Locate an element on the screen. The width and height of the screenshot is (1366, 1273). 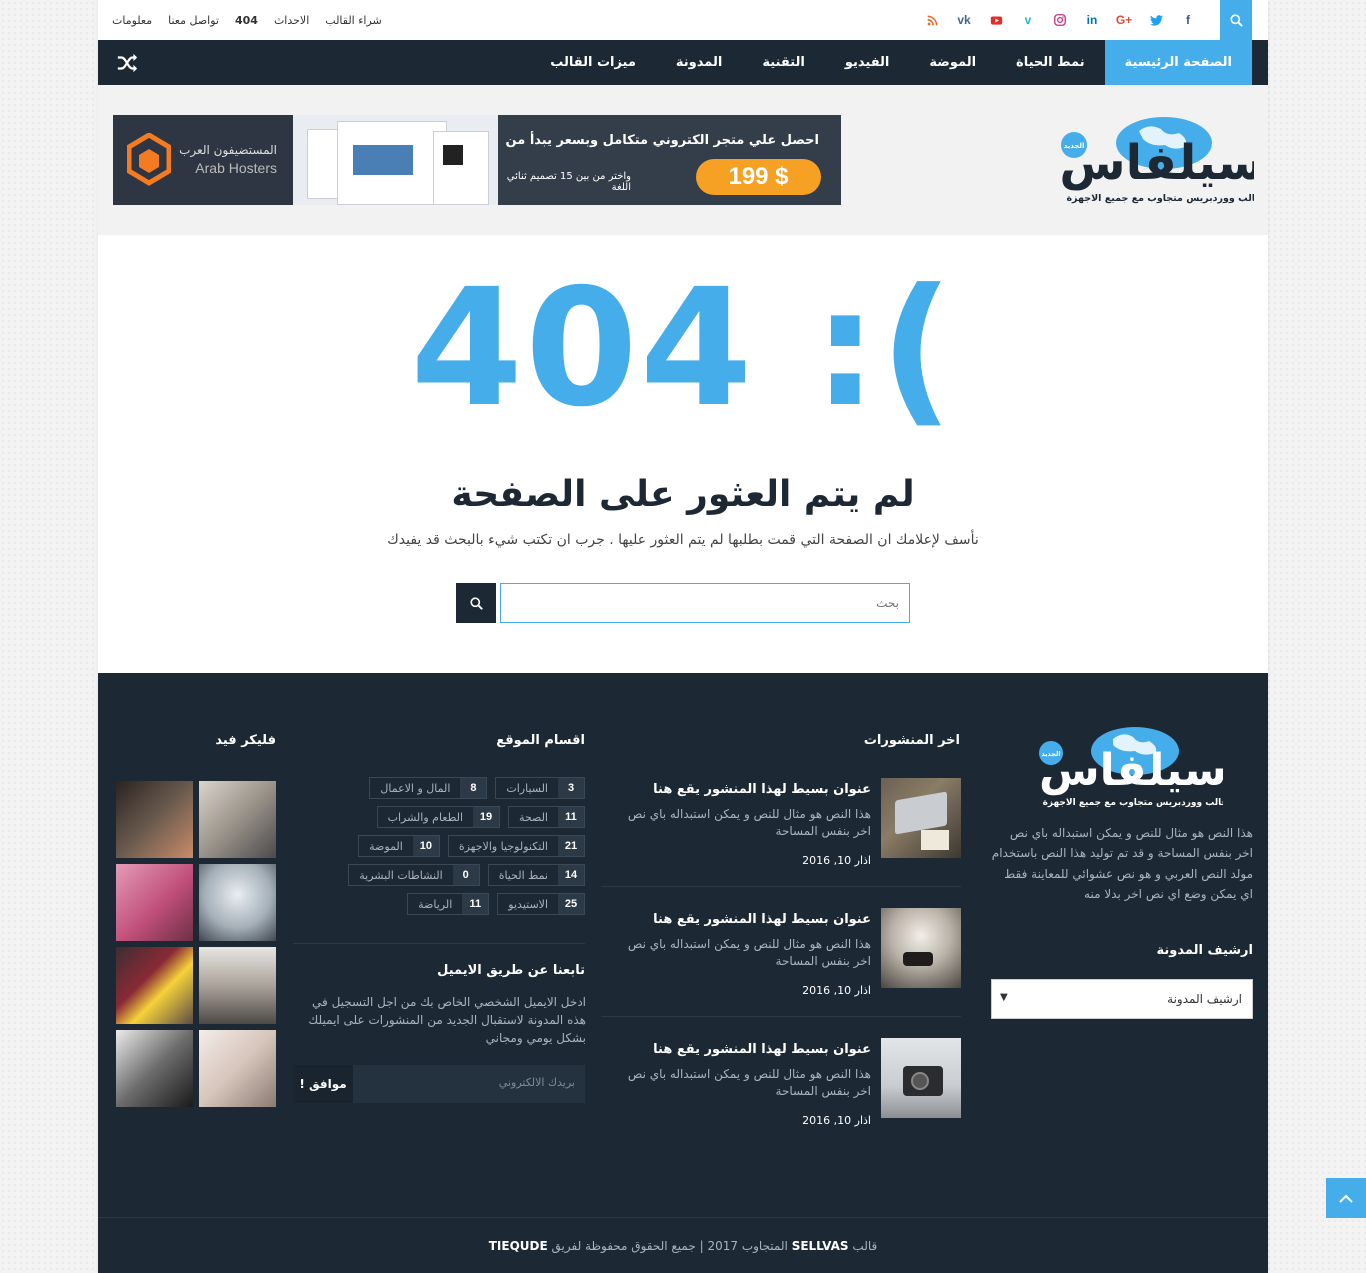
flickr-title: فليكر فيد is located at coordinates (245, 740).